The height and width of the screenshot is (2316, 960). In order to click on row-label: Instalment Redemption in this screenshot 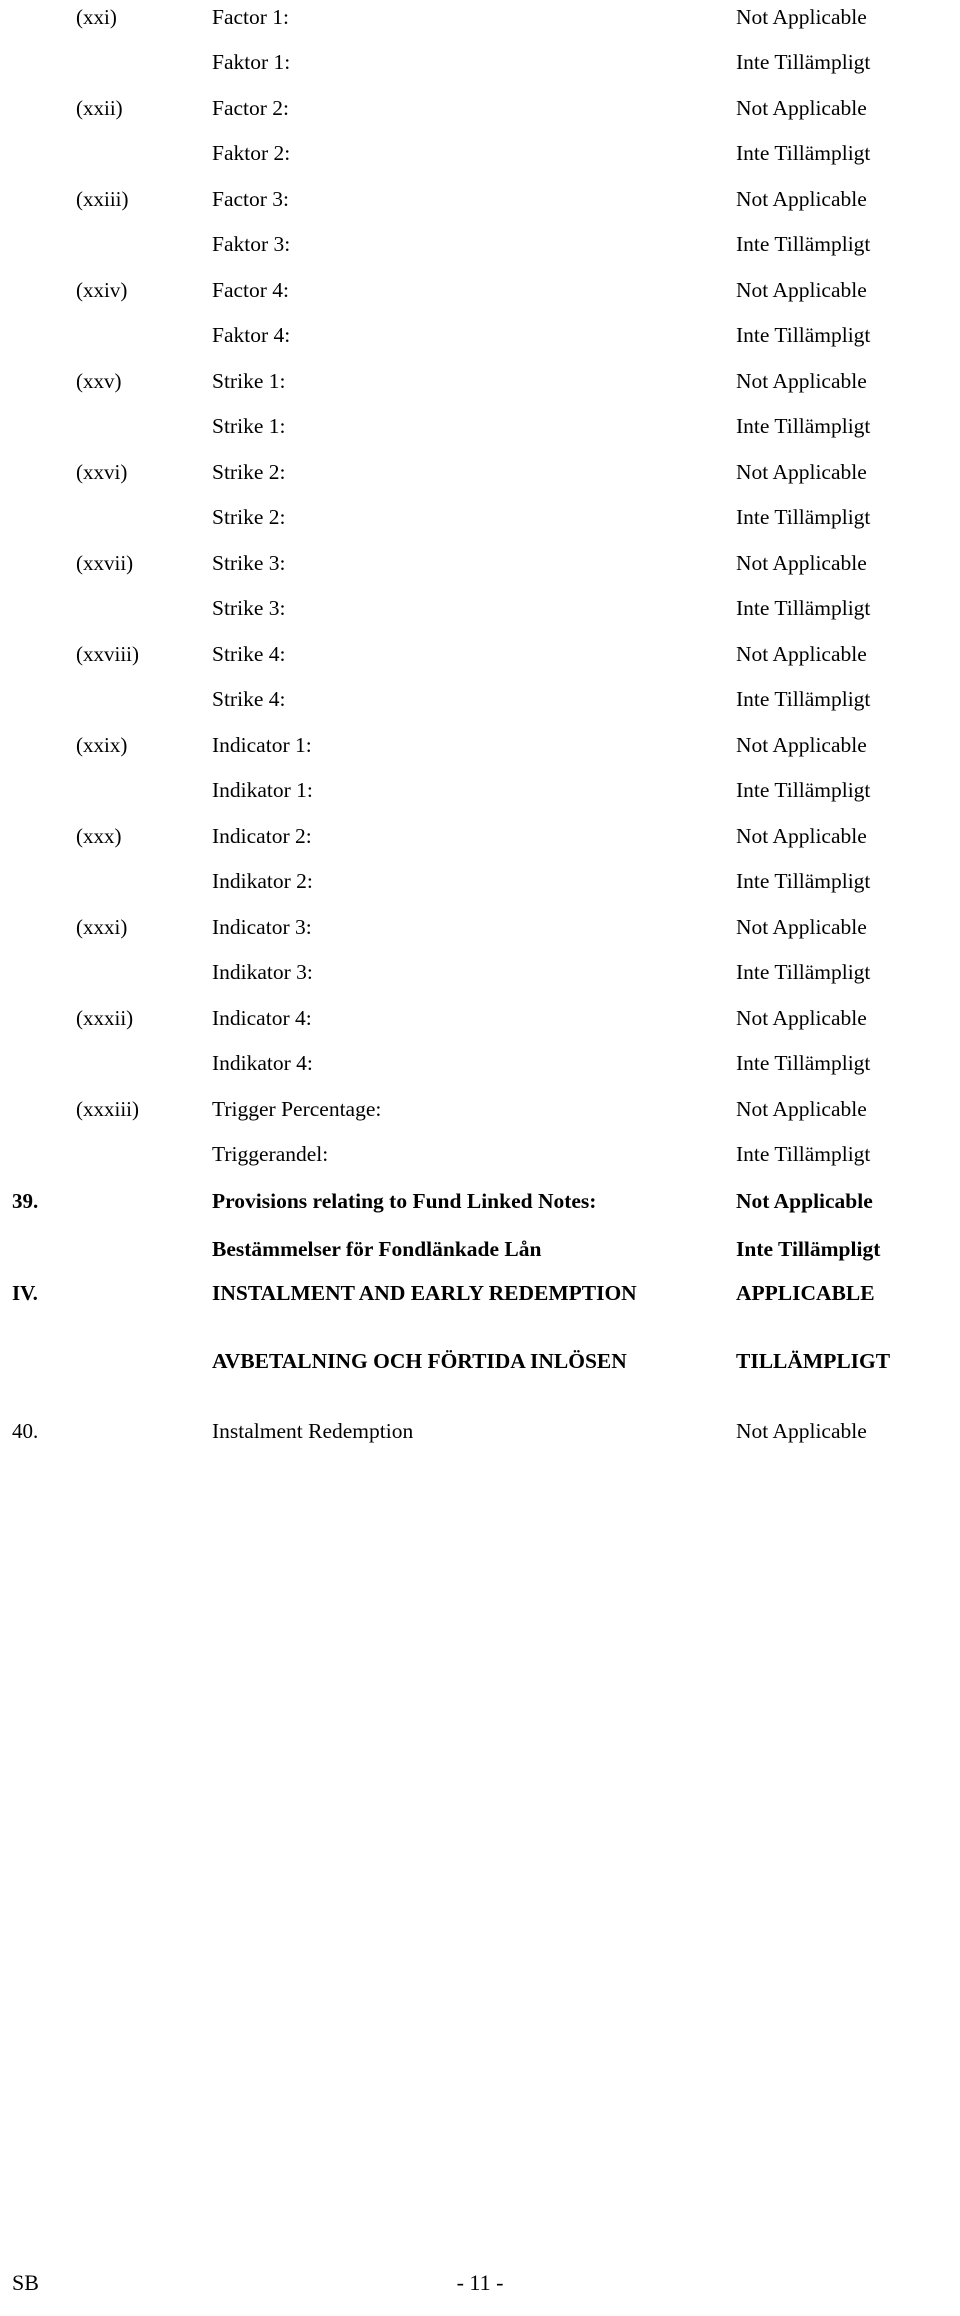, I will do `click(313, 1431)`.